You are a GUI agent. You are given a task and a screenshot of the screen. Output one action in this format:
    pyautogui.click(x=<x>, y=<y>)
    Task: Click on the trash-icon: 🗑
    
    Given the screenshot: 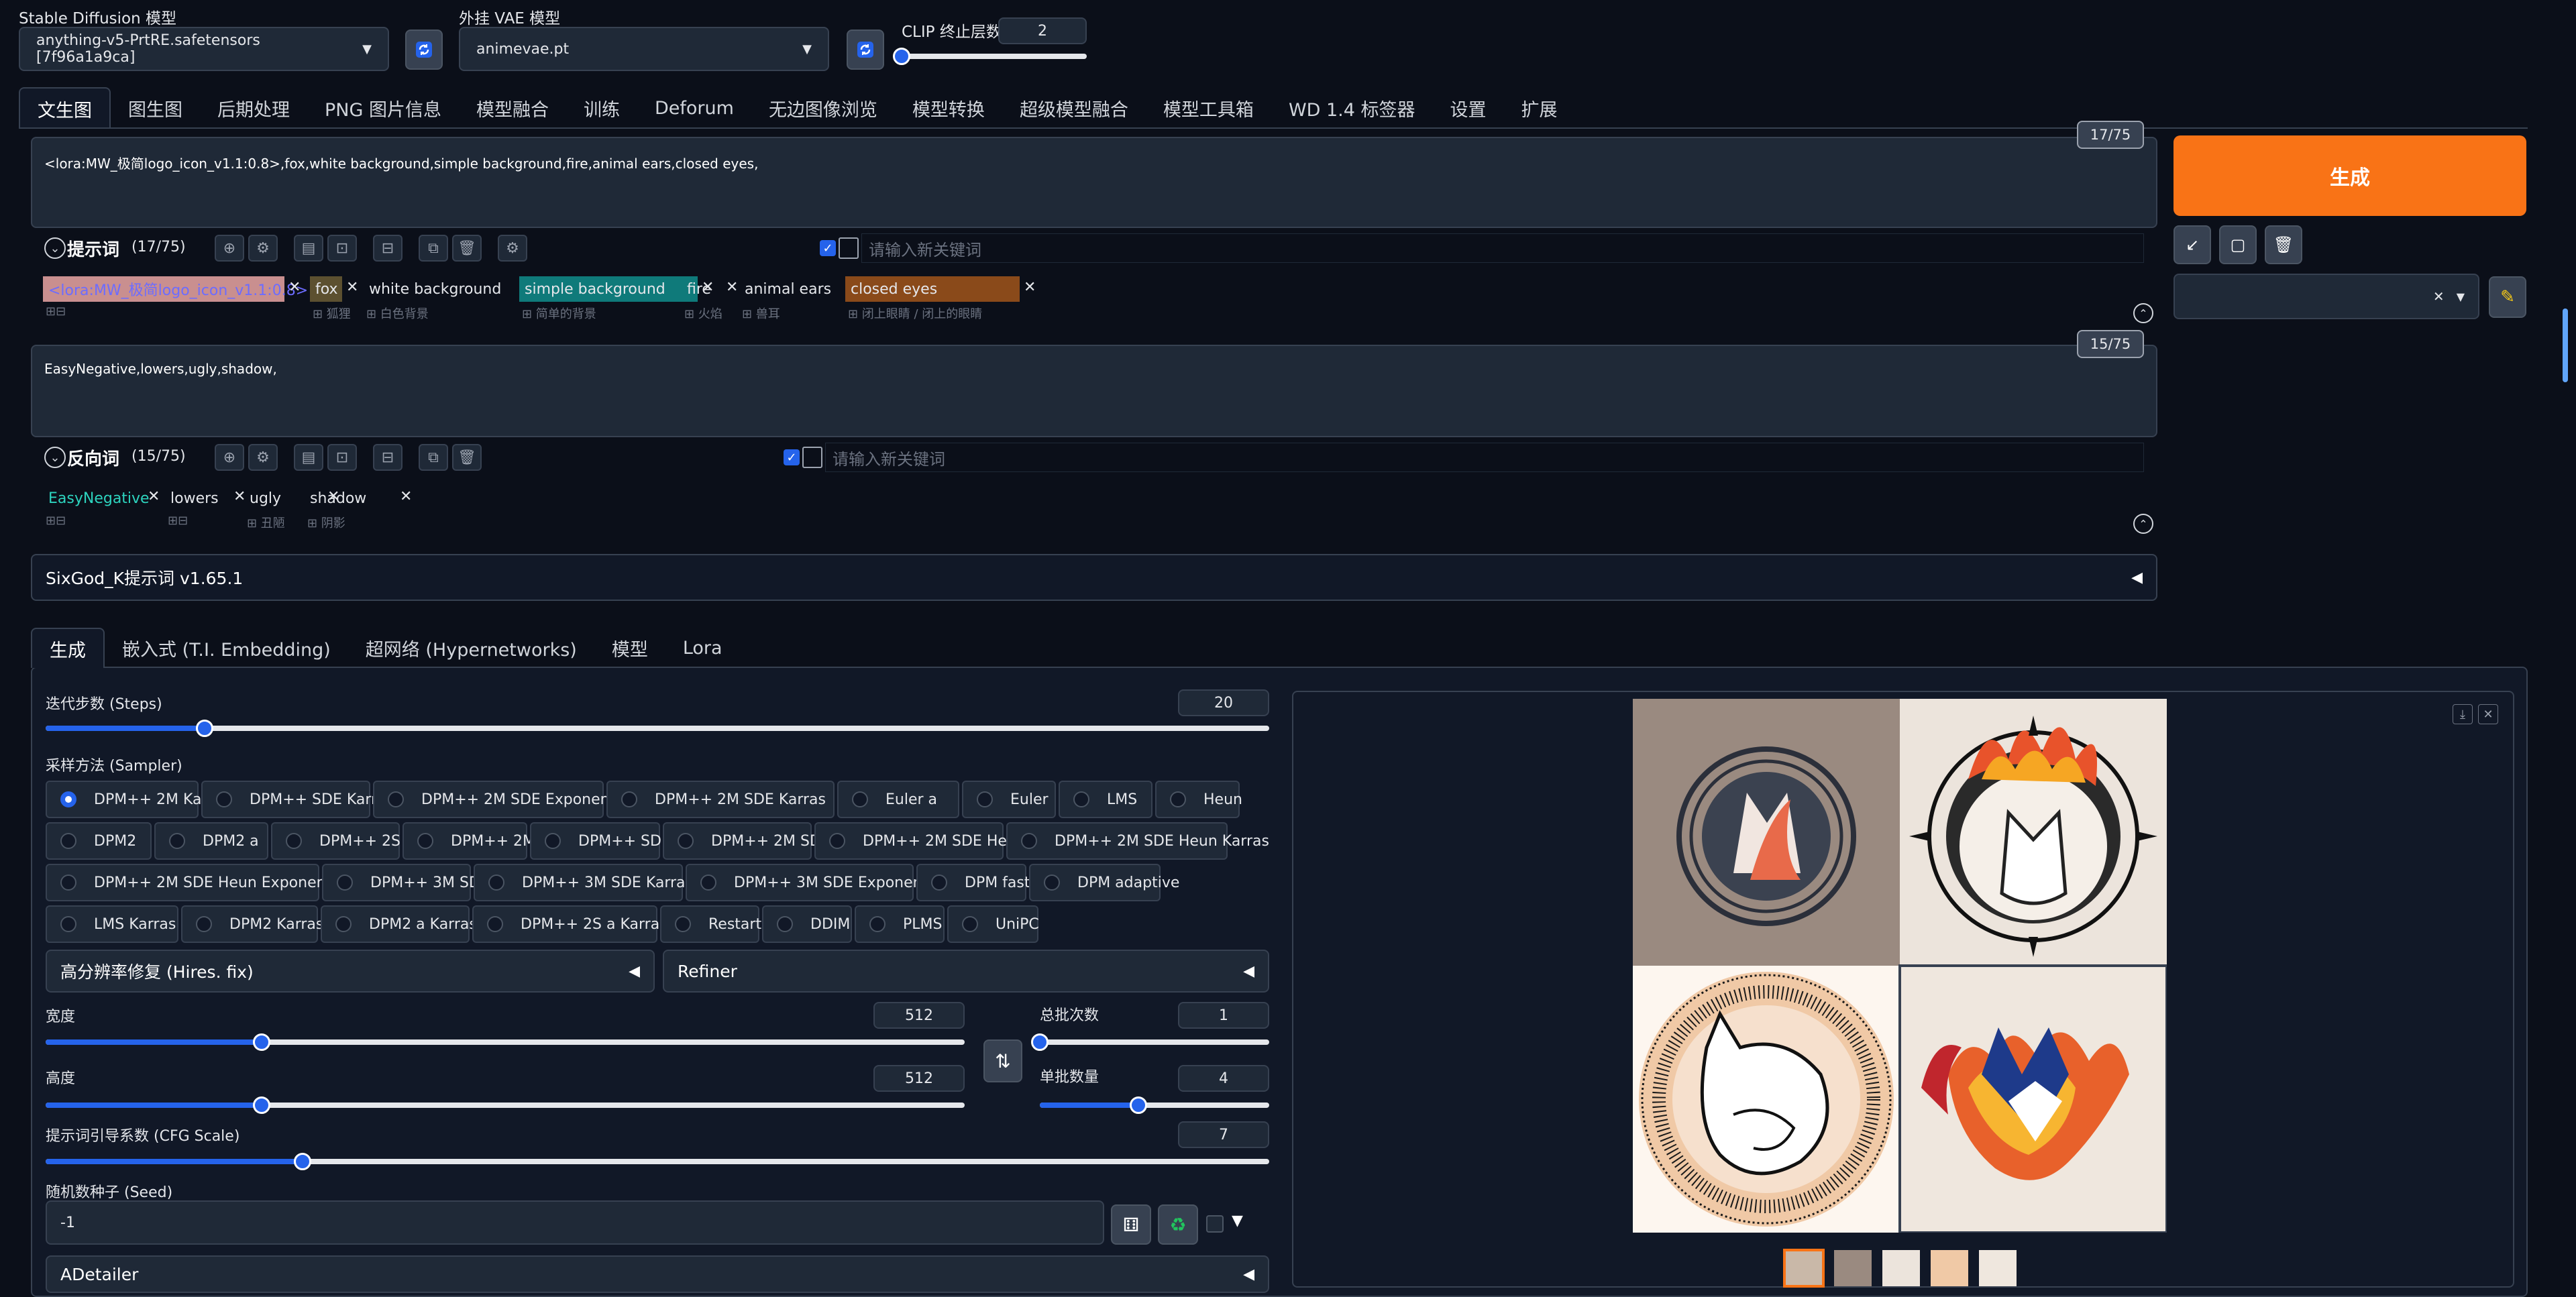 What is the action you would take?
    pyautogui.click(x=467, y=249)
    